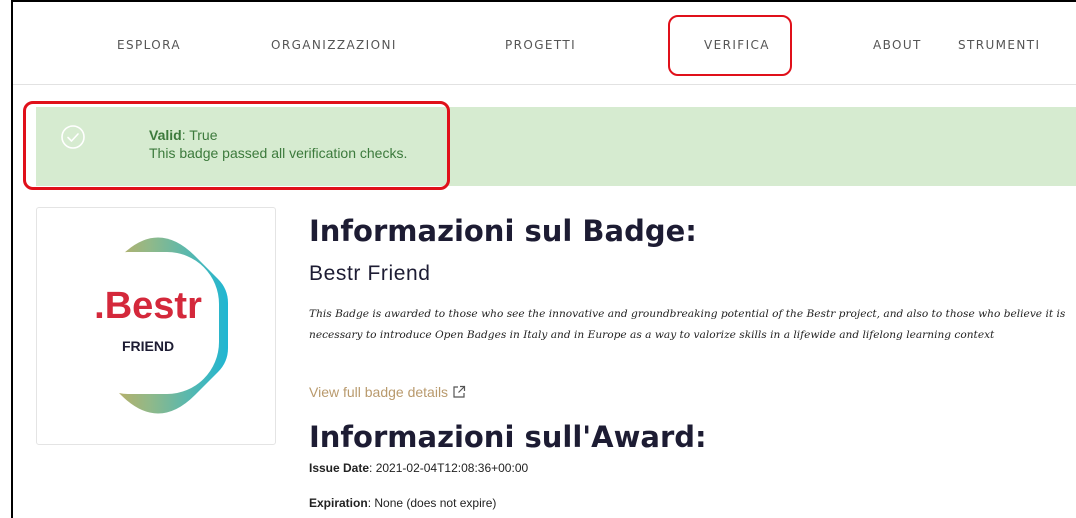 The width and height of the screenshot is (1076, 518). What do you see at coordinates (432, 503) in the screenshot?
I see `expiration-value: : None (does not expire)` at bounding box center [432, 503].